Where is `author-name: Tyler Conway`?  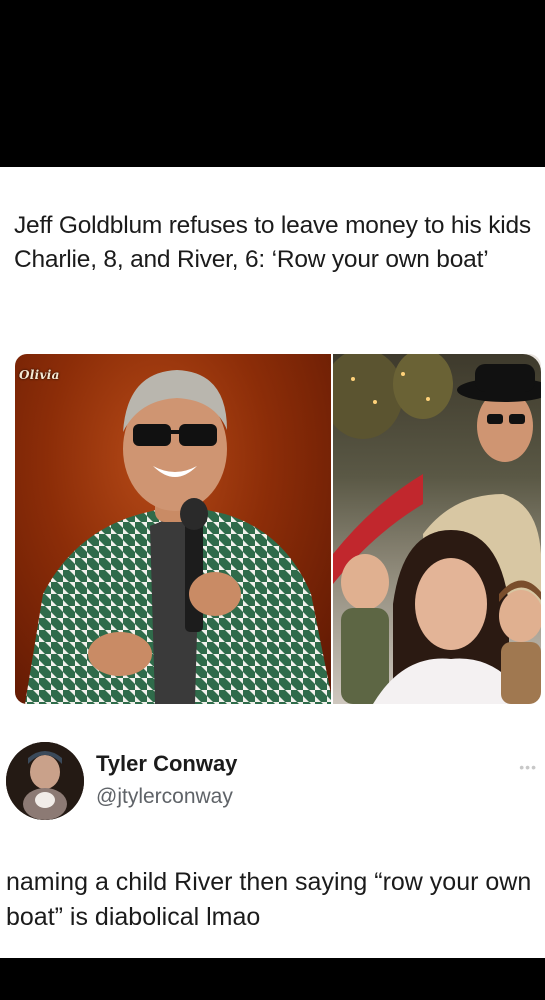 author-name: Tyler Conway is located at coordinates (166, 764).